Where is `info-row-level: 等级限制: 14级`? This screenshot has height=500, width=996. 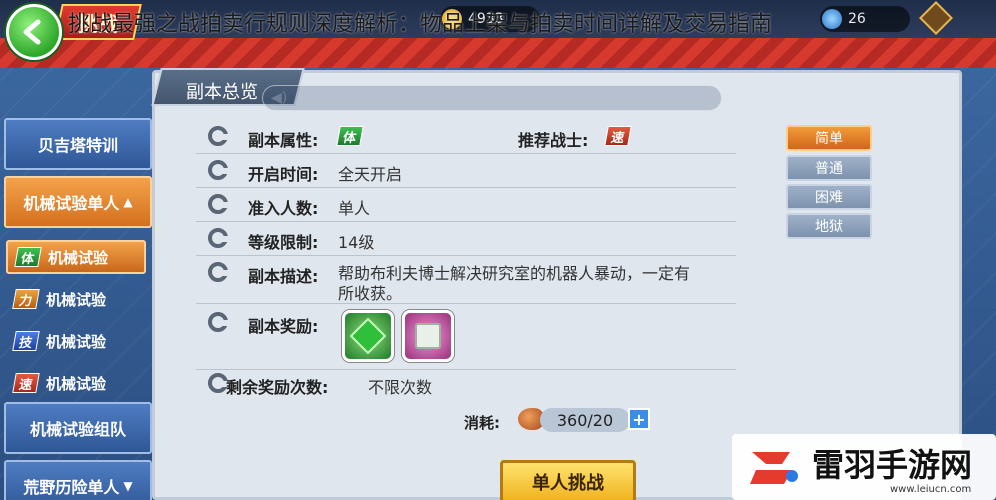
info-row-level: 等级限制: 14级 is located at coordinates (466, 239).